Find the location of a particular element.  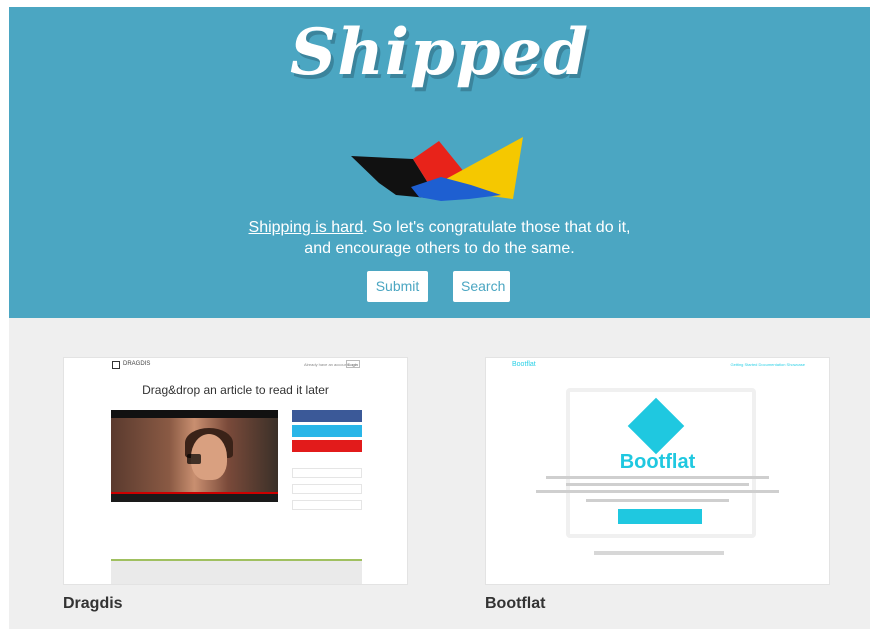

thumb-video is located at coordinates (194, 456).